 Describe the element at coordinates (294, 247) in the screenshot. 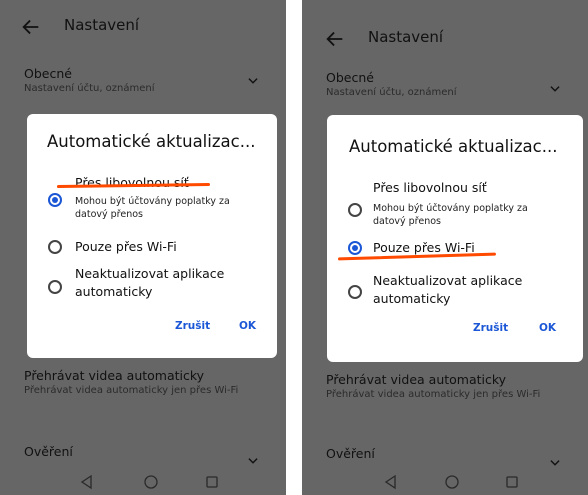

I see `image-divider` at that location.